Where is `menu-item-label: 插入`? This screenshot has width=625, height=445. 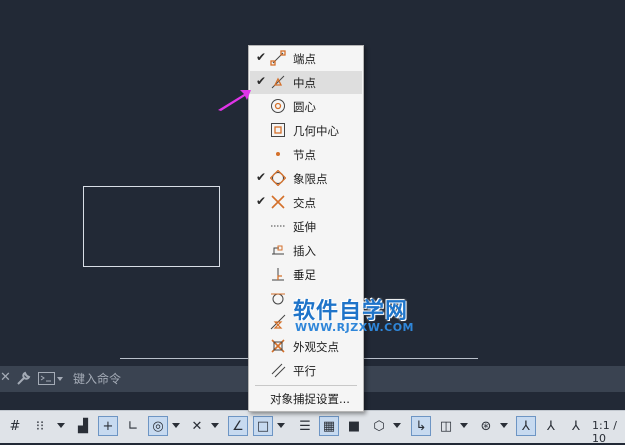 menu-item-label: 插入 is located at coordinates (304, 251).